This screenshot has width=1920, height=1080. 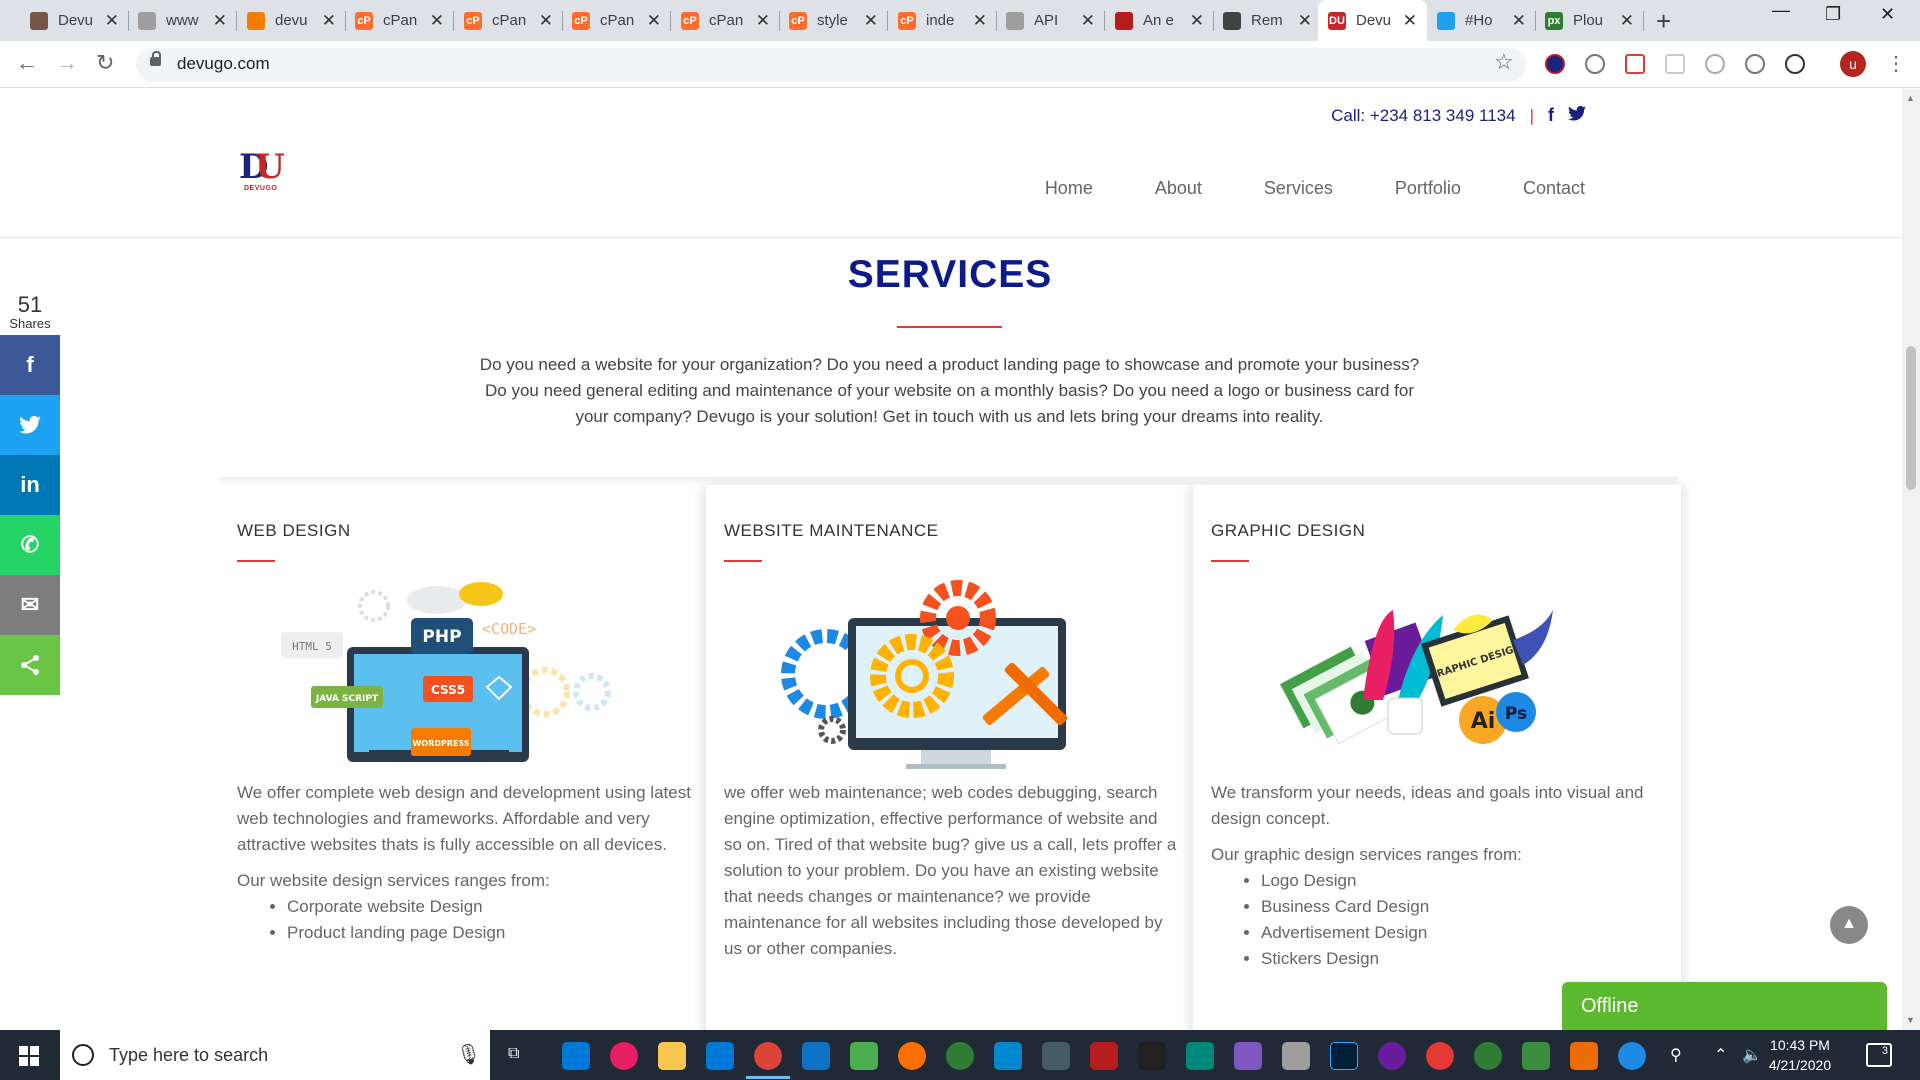 I want to click on nav-contact: Contact, so click(x=1554, y=188).